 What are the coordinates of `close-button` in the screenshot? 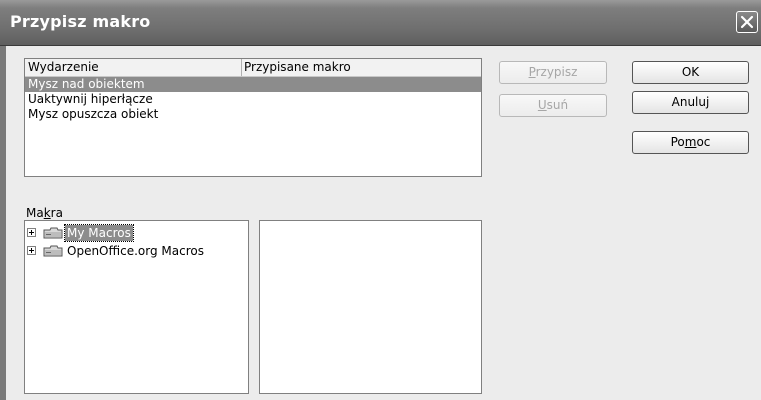 It's located at (747, 22).